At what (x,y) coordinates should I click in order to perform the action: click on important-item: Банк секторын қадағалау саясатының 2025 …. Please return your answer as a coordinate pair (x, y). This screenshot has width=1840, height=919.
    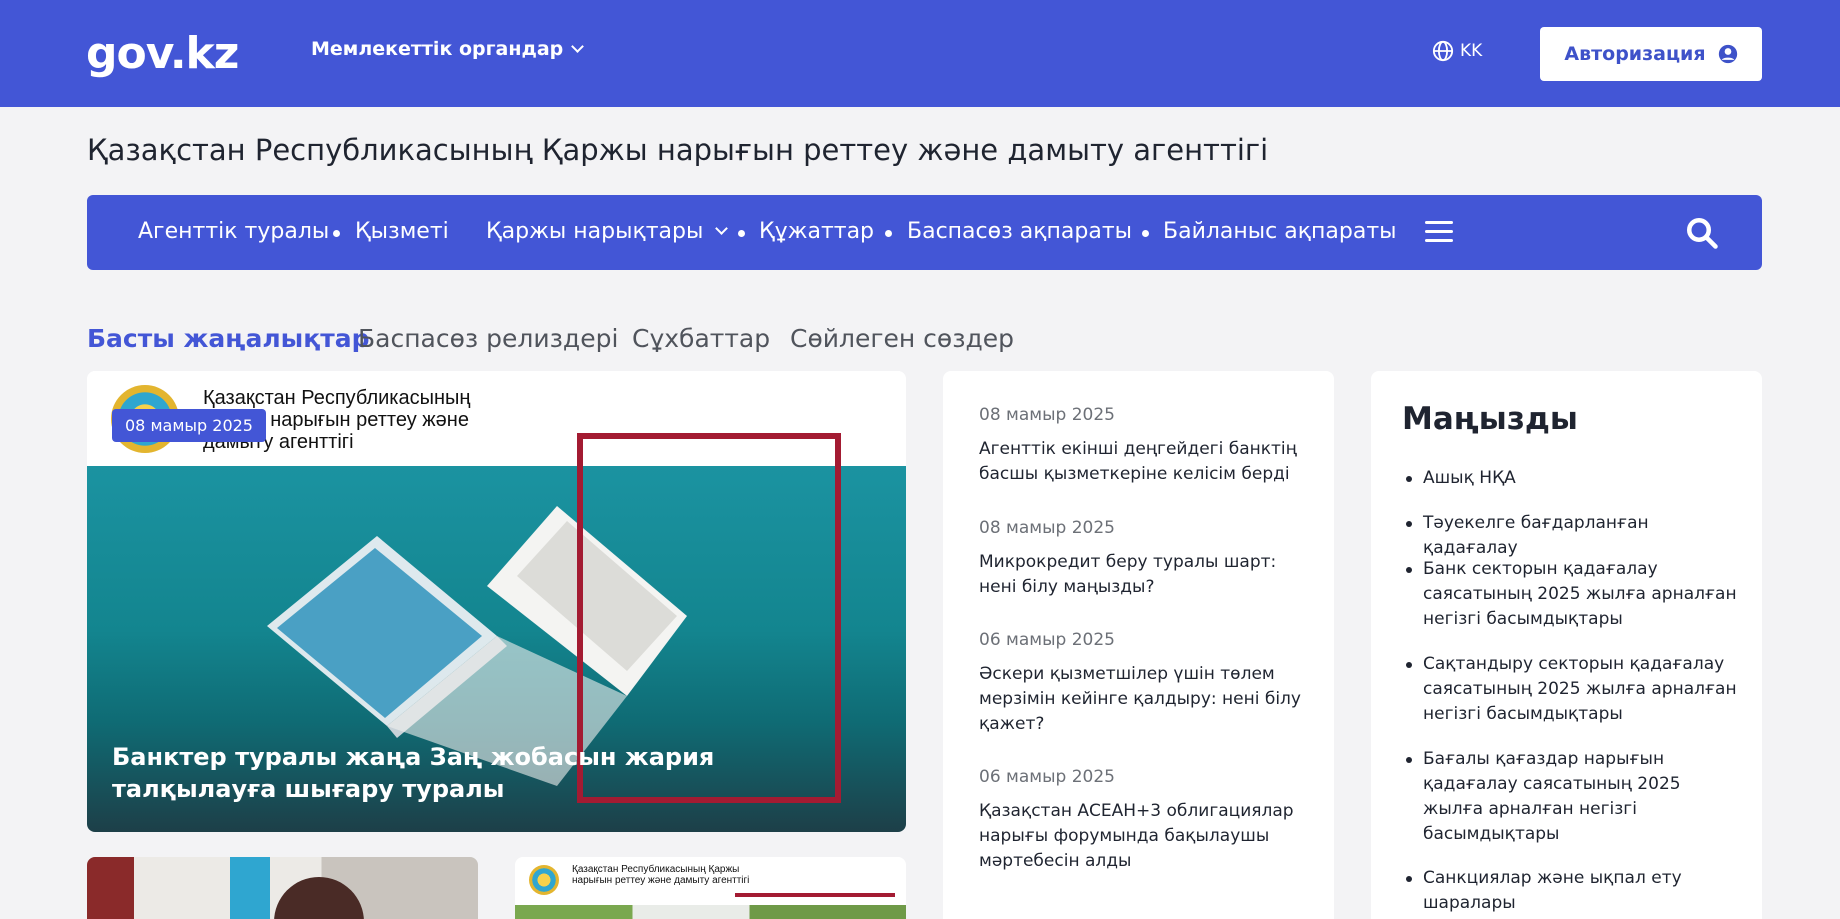
    Looking at the image, I should click on (1574, 594).